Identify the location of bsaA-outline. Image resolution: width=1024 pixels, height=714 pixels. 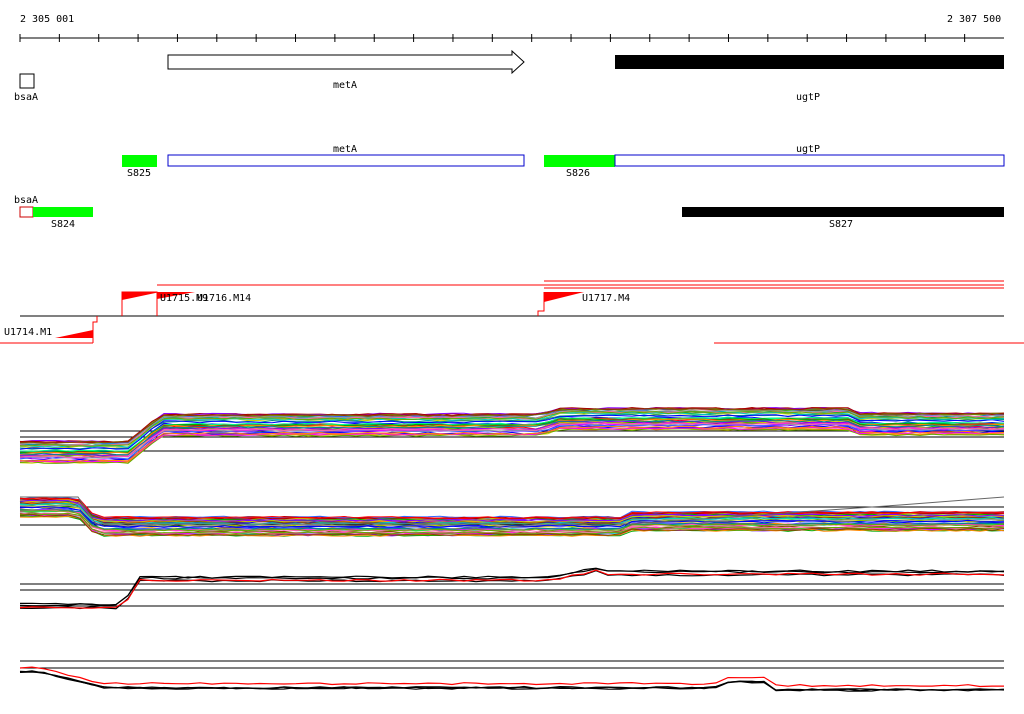
(26, 212).